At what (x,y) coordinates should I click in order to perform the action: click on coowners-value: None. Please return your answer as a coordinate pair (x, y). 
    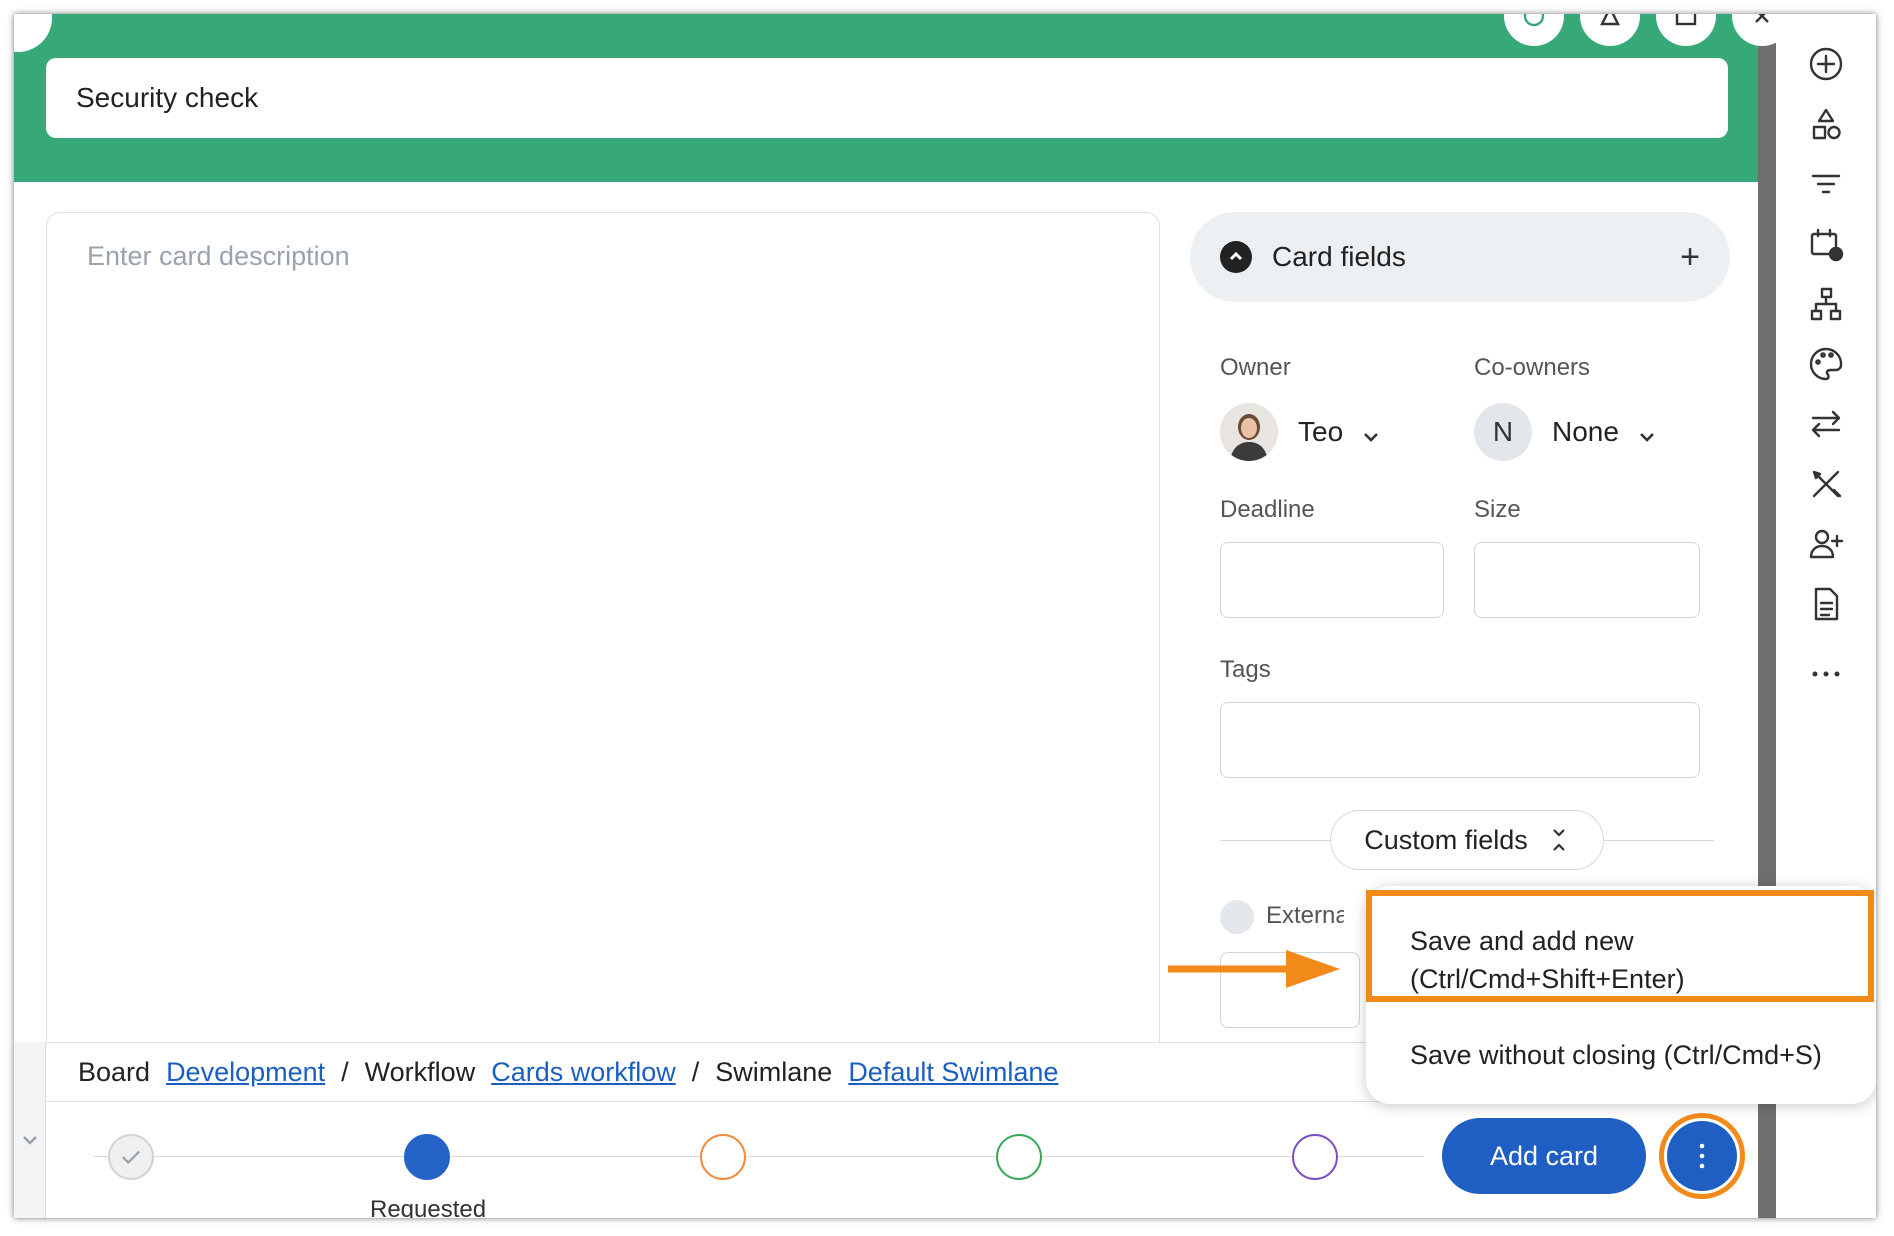
    Looking at the image, I should click on (1585, 431).